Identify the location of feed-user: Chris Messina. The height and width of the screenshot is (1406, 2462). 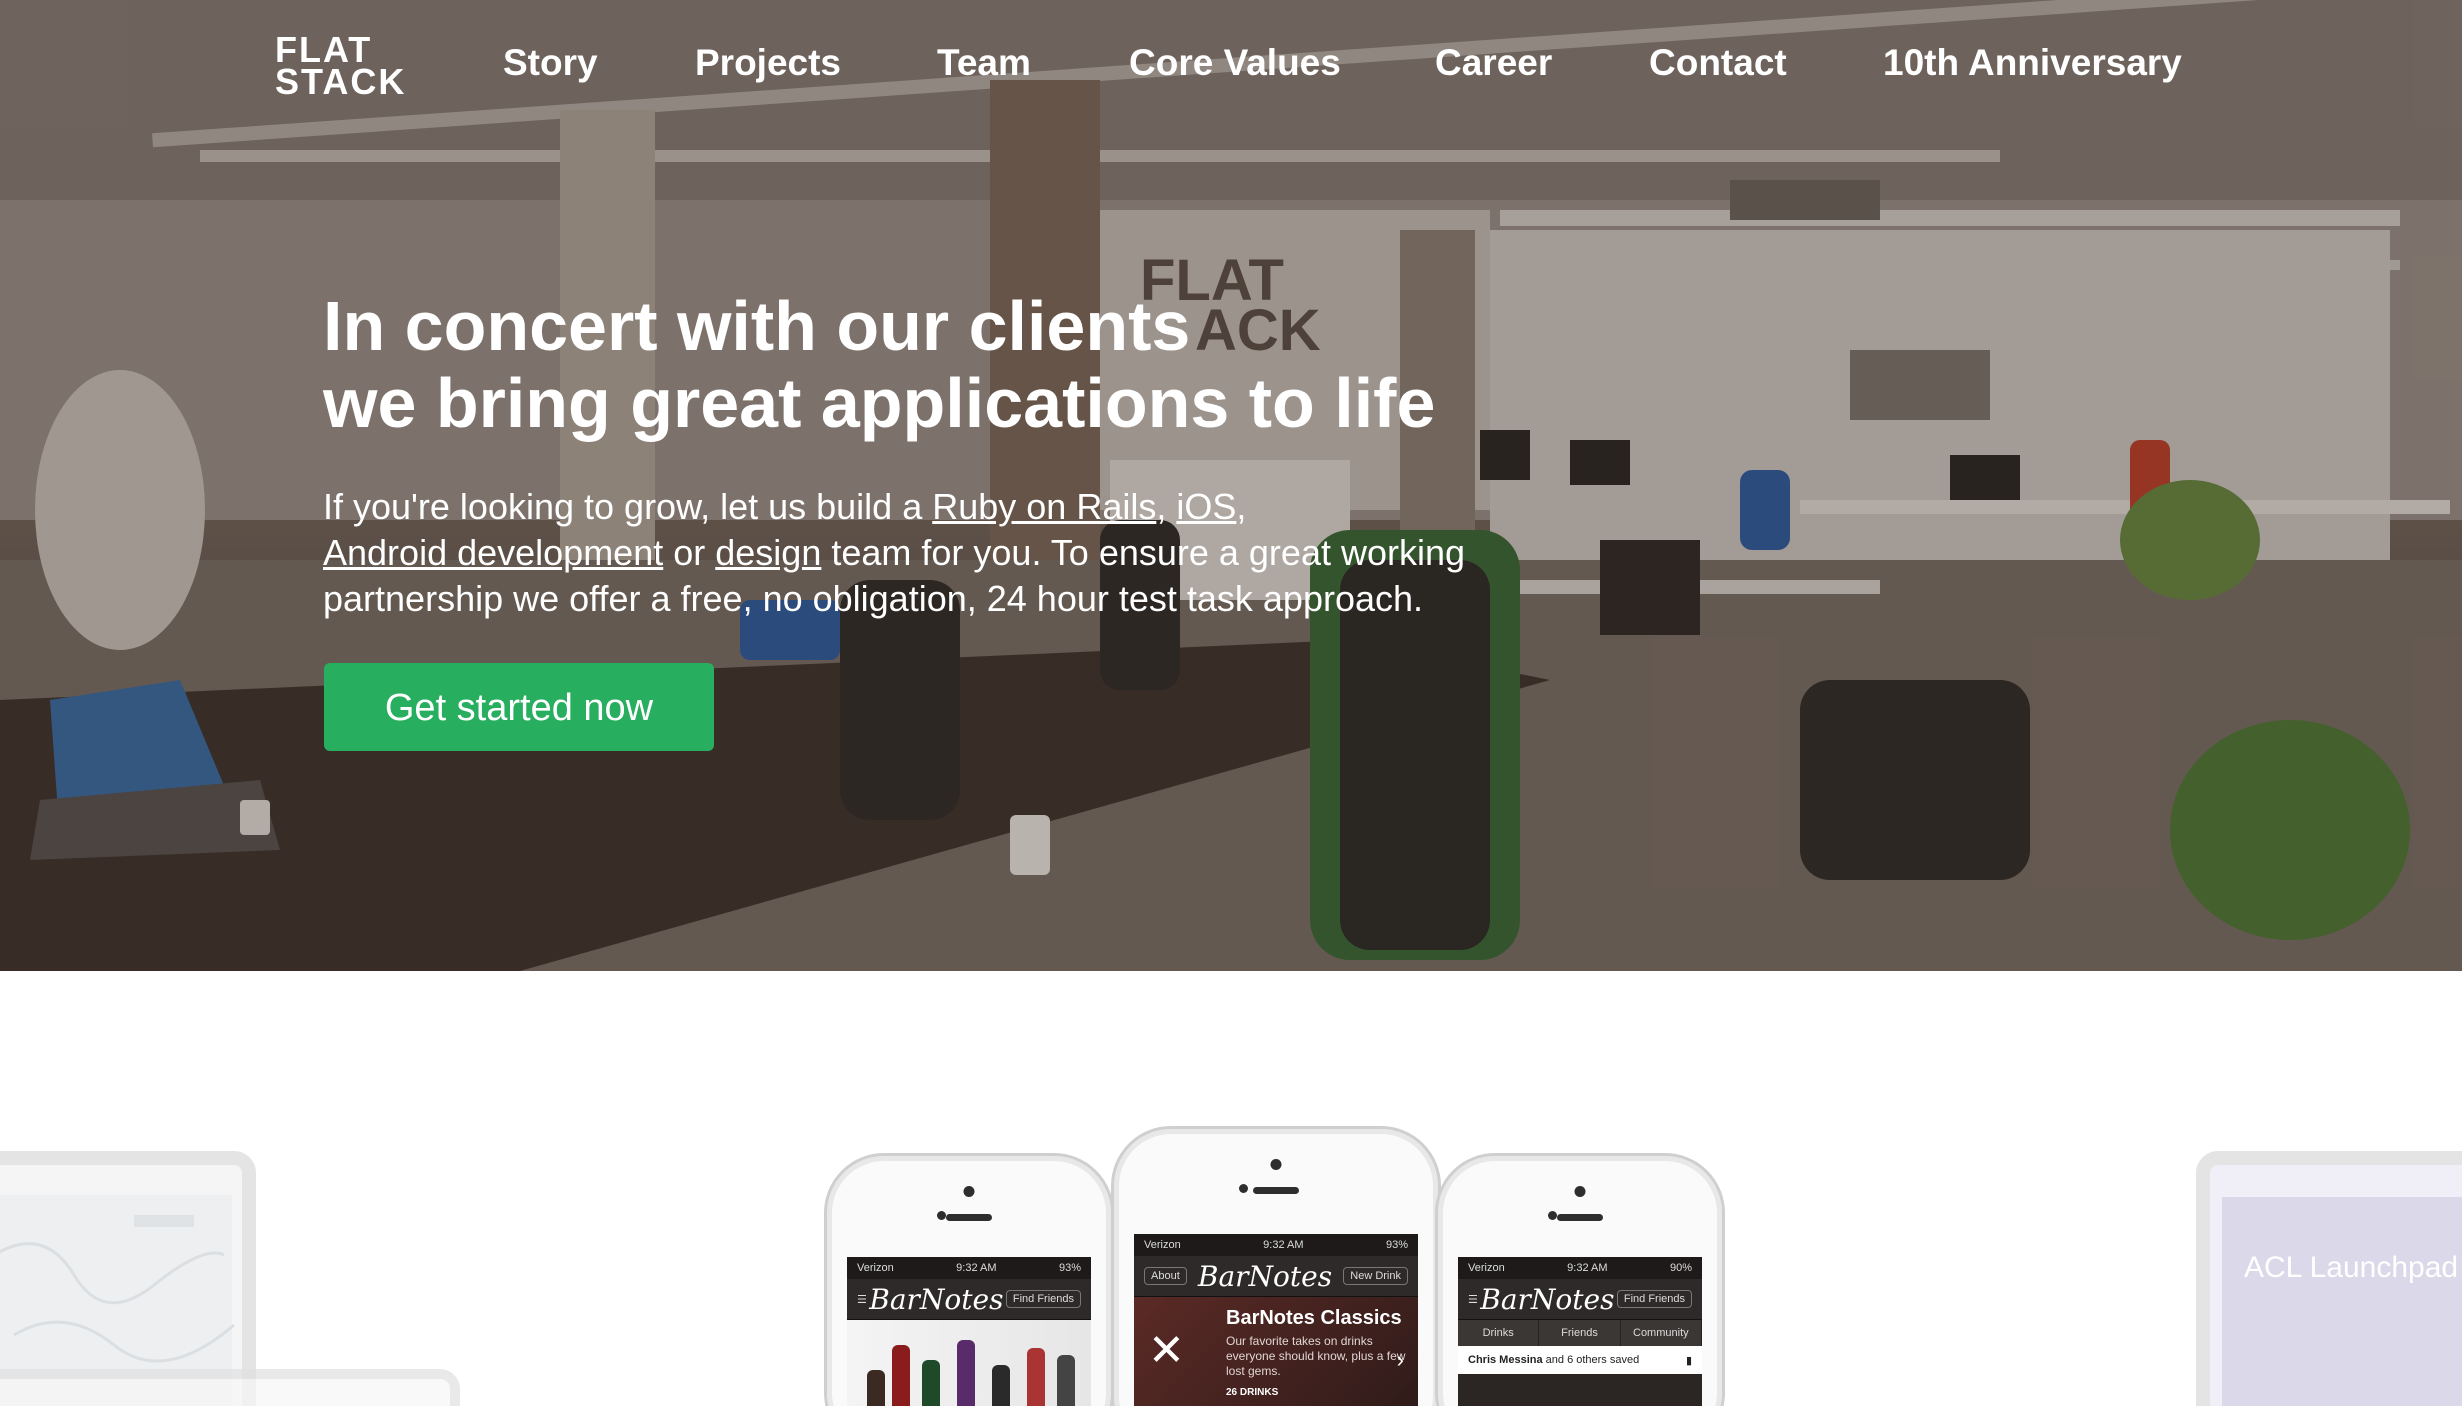
(1505, 1360).